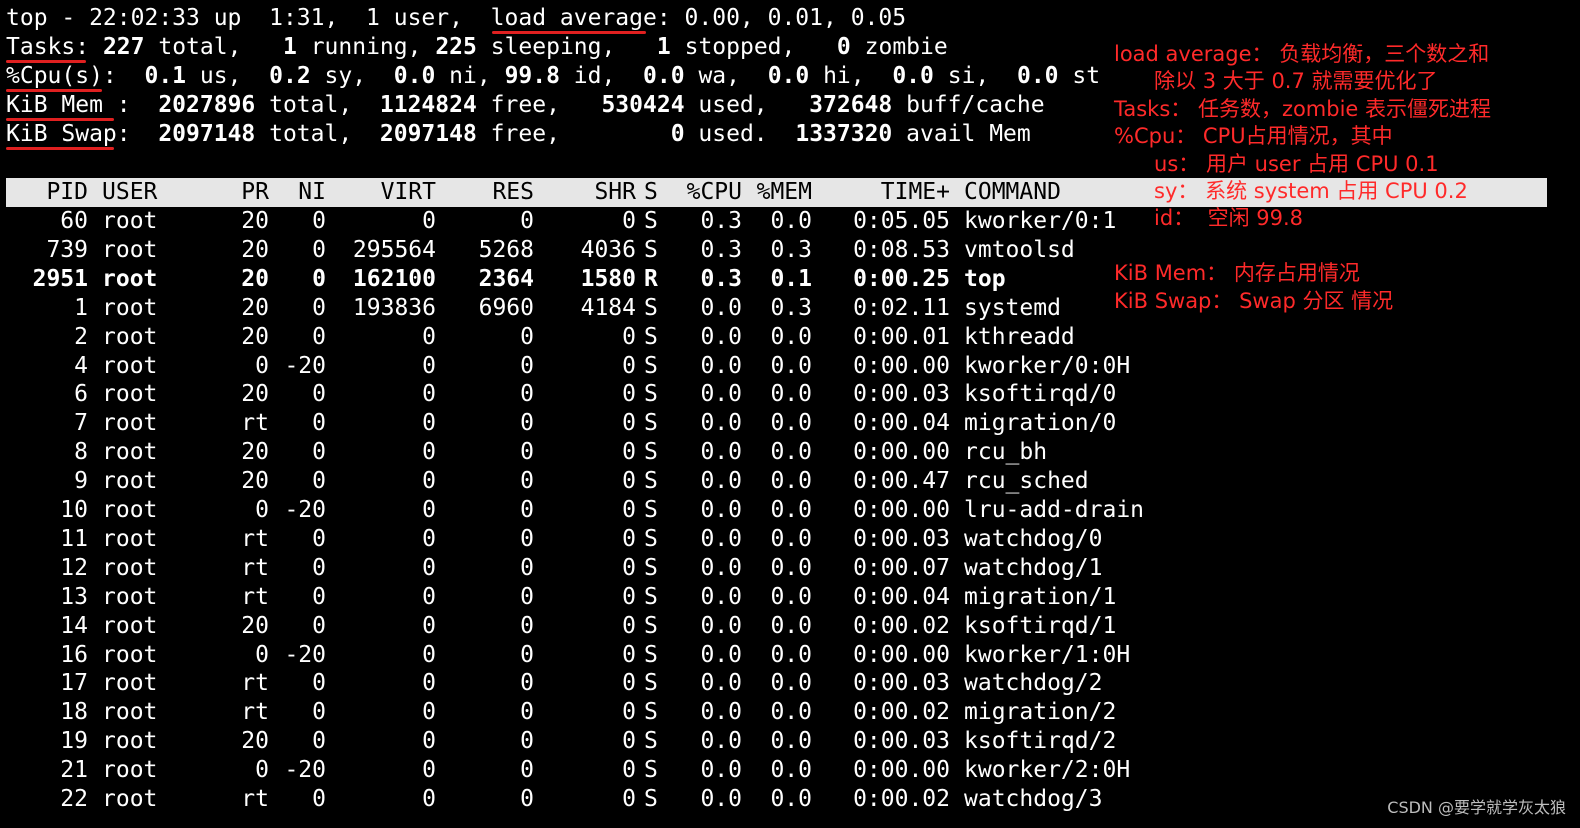  What do you see at coordinates (1040, 712) in the screenshot?
I see `cell-command: migration/2` at bounding box center [1040, 712].